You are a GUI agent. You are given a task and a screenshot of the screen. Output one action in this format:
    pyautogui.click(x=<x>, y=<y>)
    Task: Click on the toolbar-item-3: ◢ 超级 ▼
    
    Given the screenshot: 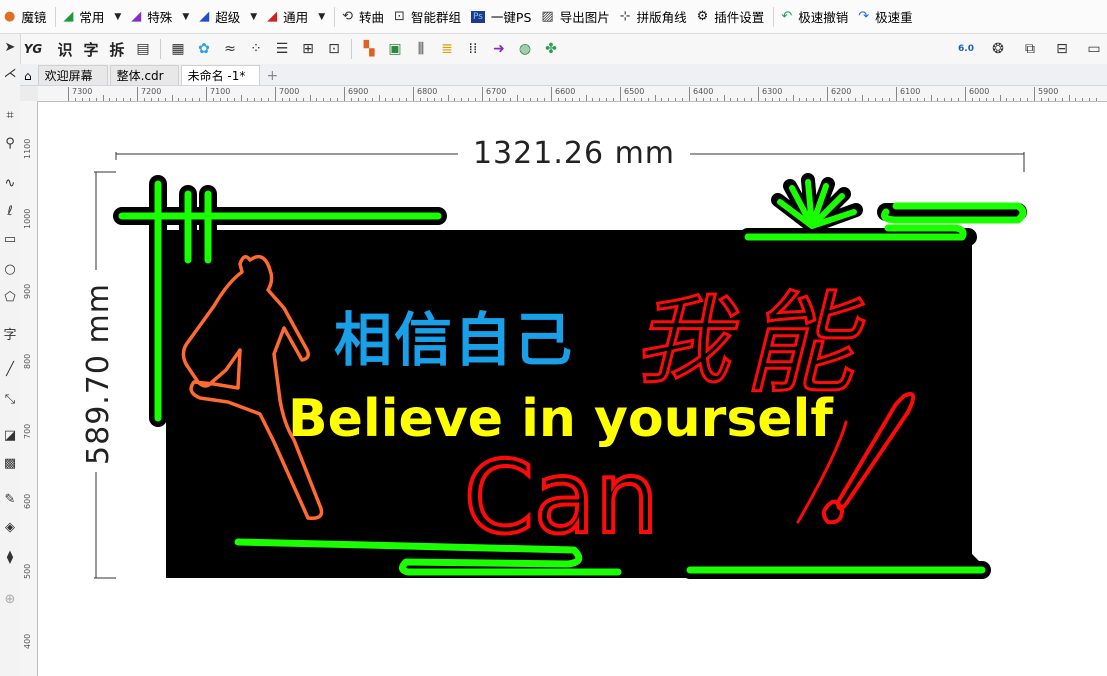 What is the action you would take?
    pyautogui.click(x=229, y=16)
    